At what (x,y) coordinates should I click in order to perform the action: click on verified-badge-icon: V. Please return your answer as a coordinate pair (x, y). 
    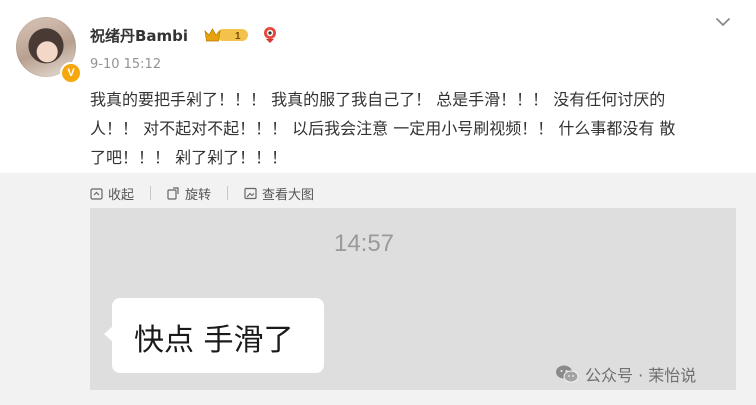
    Looking at the image, I should click on (71, 73).